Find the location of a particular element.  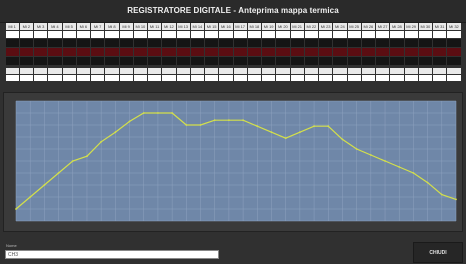

channel-column: Mi 28 is located at coordinates (397, 56).